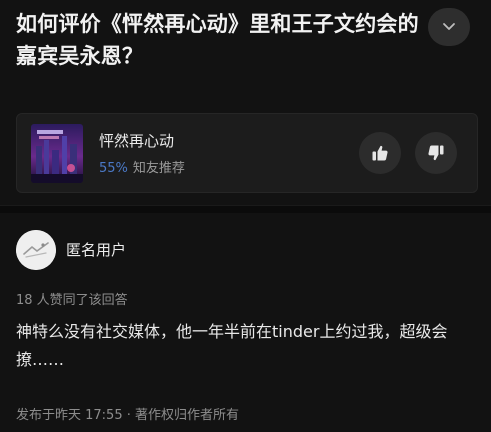 This screenshot has width=491, height=432. Describe the element at coordinates (57, 153) in the screenshot. I see `show-poster` at that location.